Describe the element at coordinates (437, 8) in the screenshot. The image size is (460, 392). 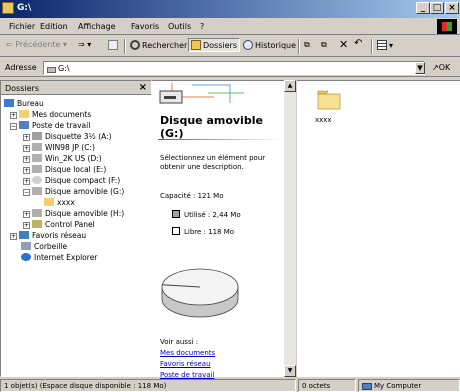
I see `maximize-button: □` at that location.